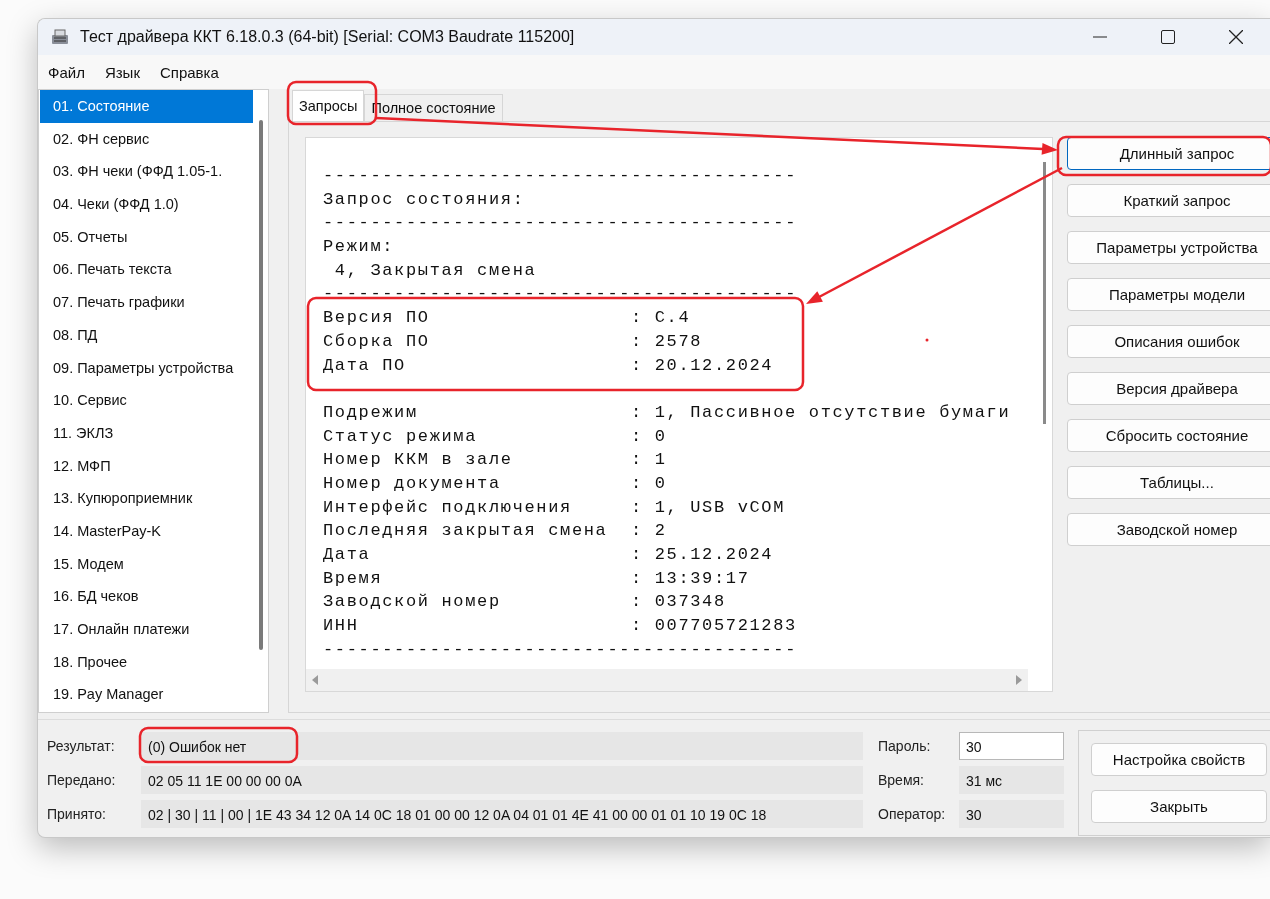 The width and height of the screenshot is (1270, 899). Describe the element at coordinates (146, 433) in the screenshot. I see `list-item: 11. ЭКЛЗ` at that location.